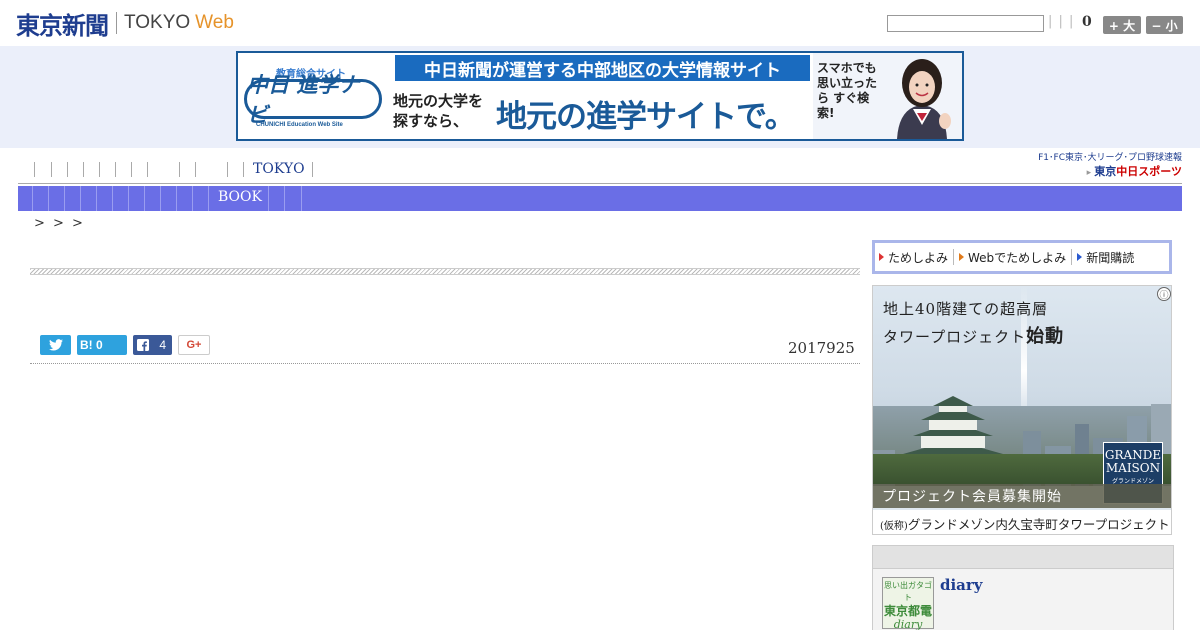 This screenshot has height=630, width=1200. Describe the element at coordinates (279, 169) in the screenshot. I see `nav-item-tokyo: TOKYO` at that location.